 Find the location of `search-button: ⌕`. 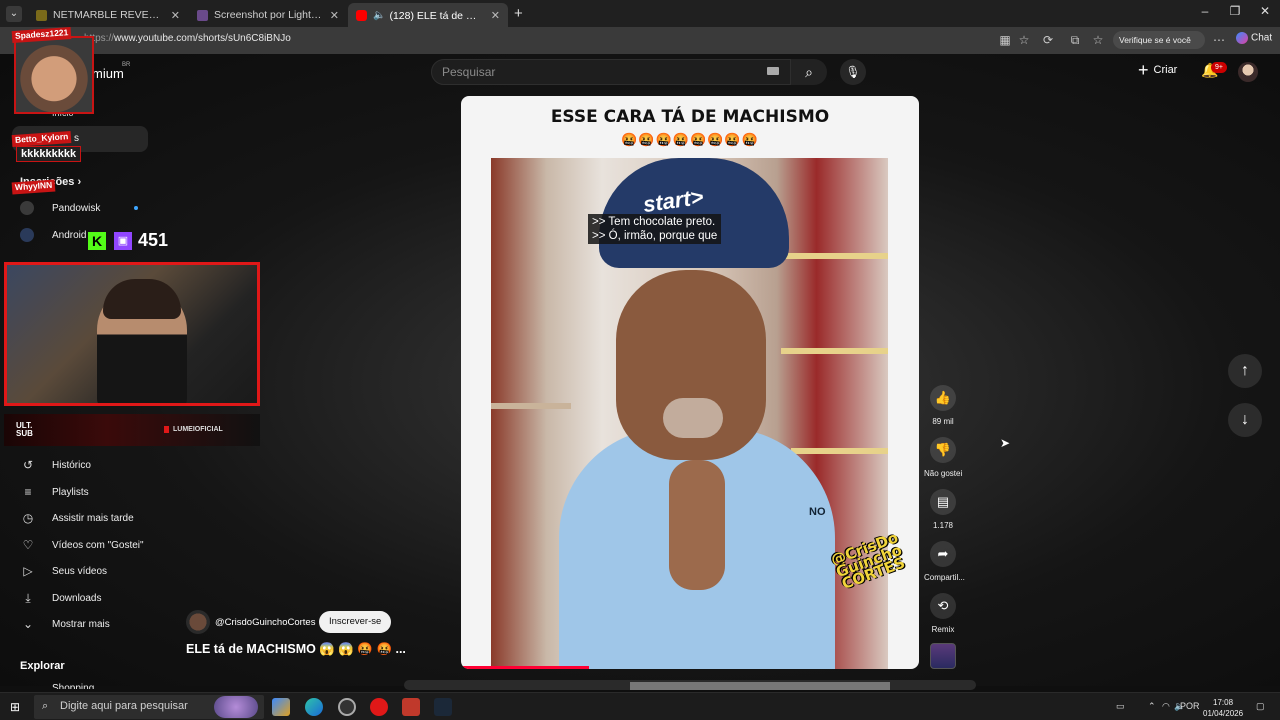

search-button: ⌕ is located at coordinates (809, 72).